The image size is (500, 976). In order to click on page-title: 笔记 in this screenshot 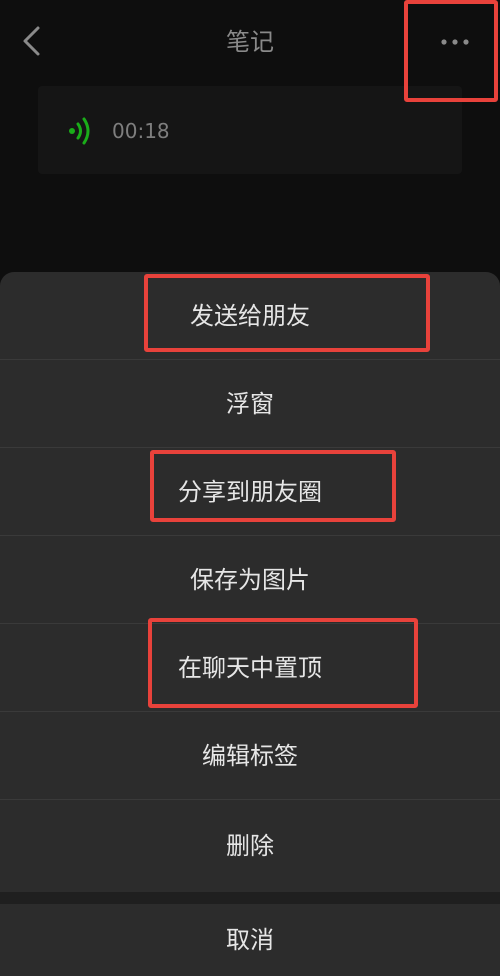, I will do `click(250, 42)`.